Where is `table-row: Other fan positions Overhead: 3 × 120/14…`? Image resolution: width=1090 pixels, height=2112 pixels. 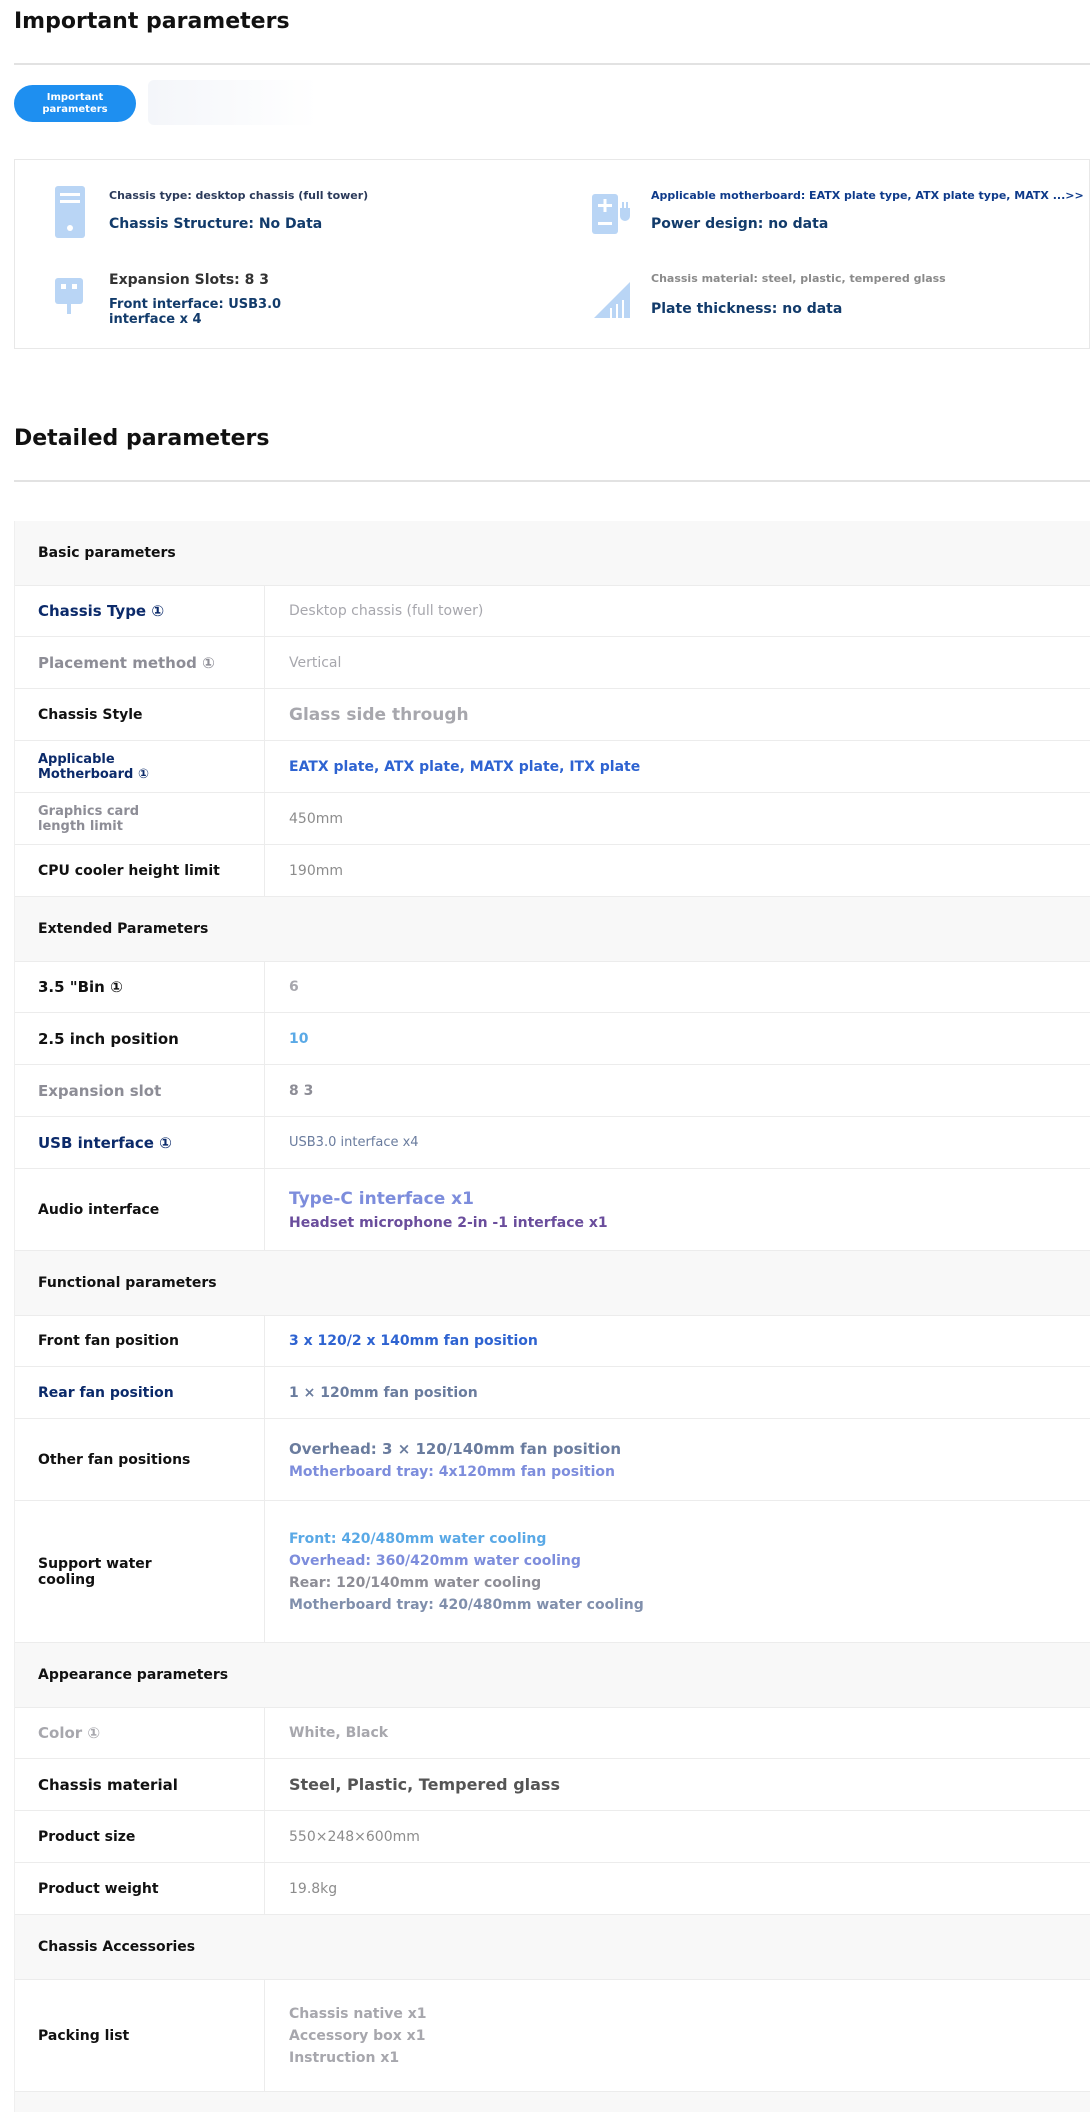 table-row: Other fan positions Overhead: 3 × 120/14… is located at coordinates (552, 1460).